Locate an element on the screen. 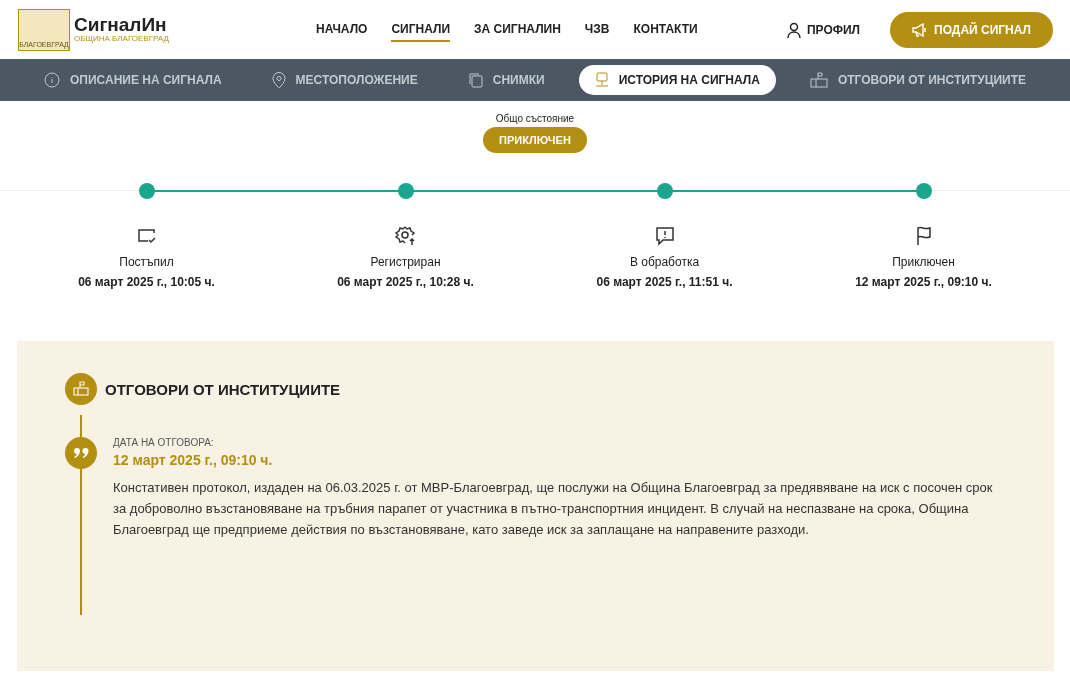  logo-title: СигналИн is located at coordinates (121, 25).